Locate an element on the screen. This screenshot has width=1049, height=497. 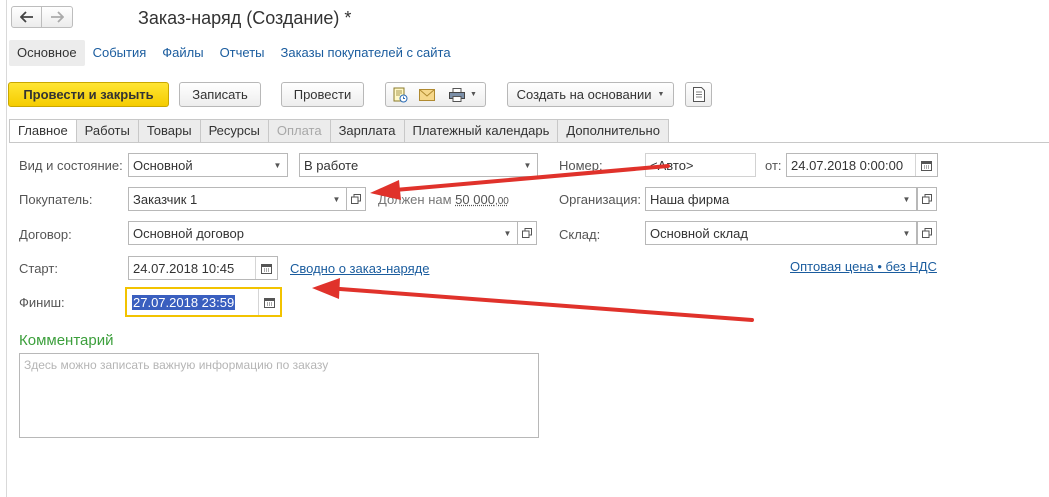
buyer-label: Покупатель: is located at coordinates (56, 199).